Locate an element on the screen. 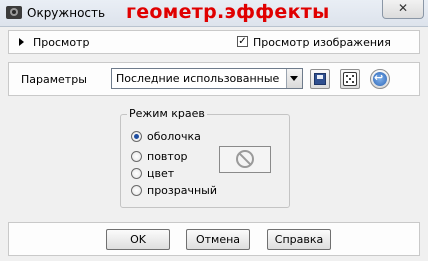 The width and height of the screenshot is (428, 261). expand-triangle-icon is located at coordinates (21, 42).